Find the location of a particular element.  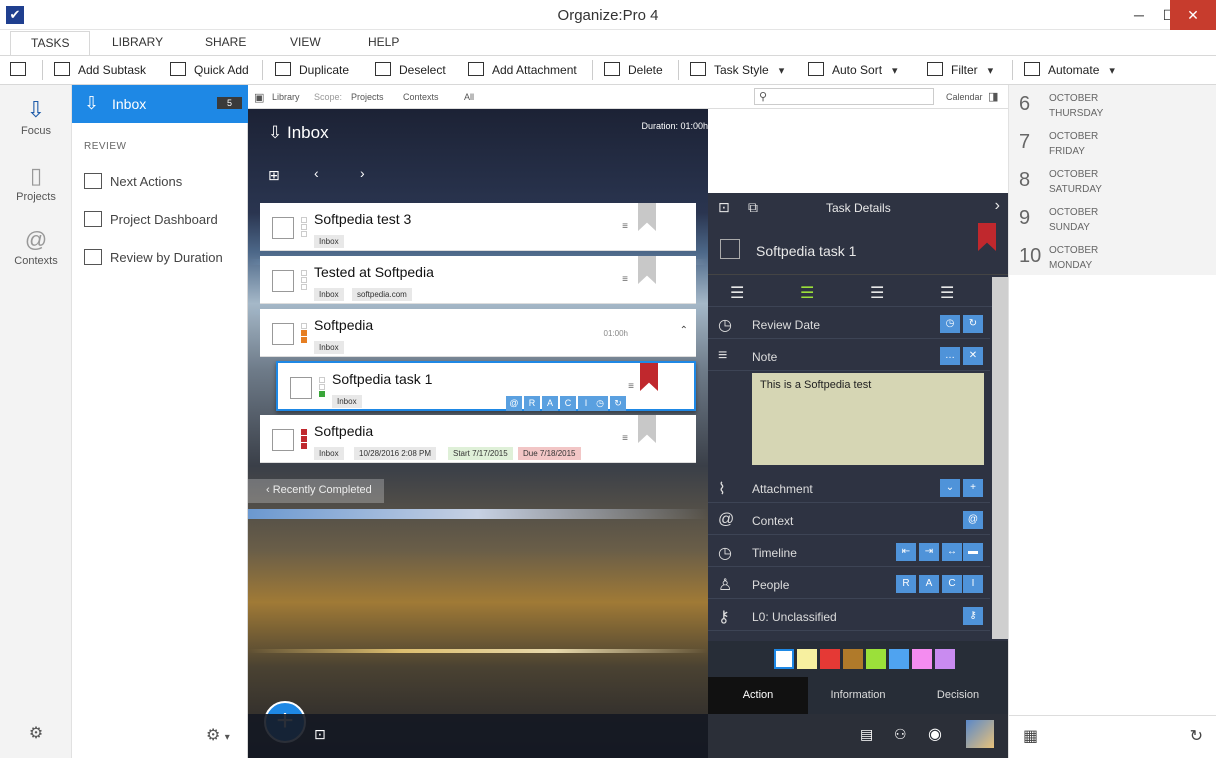

refresh-button: ↻ is located at coordinates (973, 324).